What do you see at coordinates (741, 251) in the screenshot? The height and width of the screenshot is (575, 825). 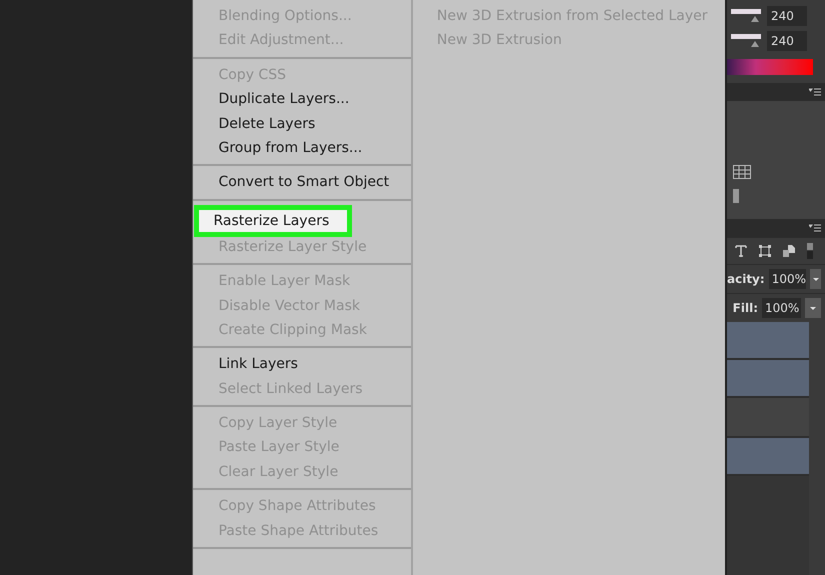 I see `text-icon` at bounding box center [741, 251].